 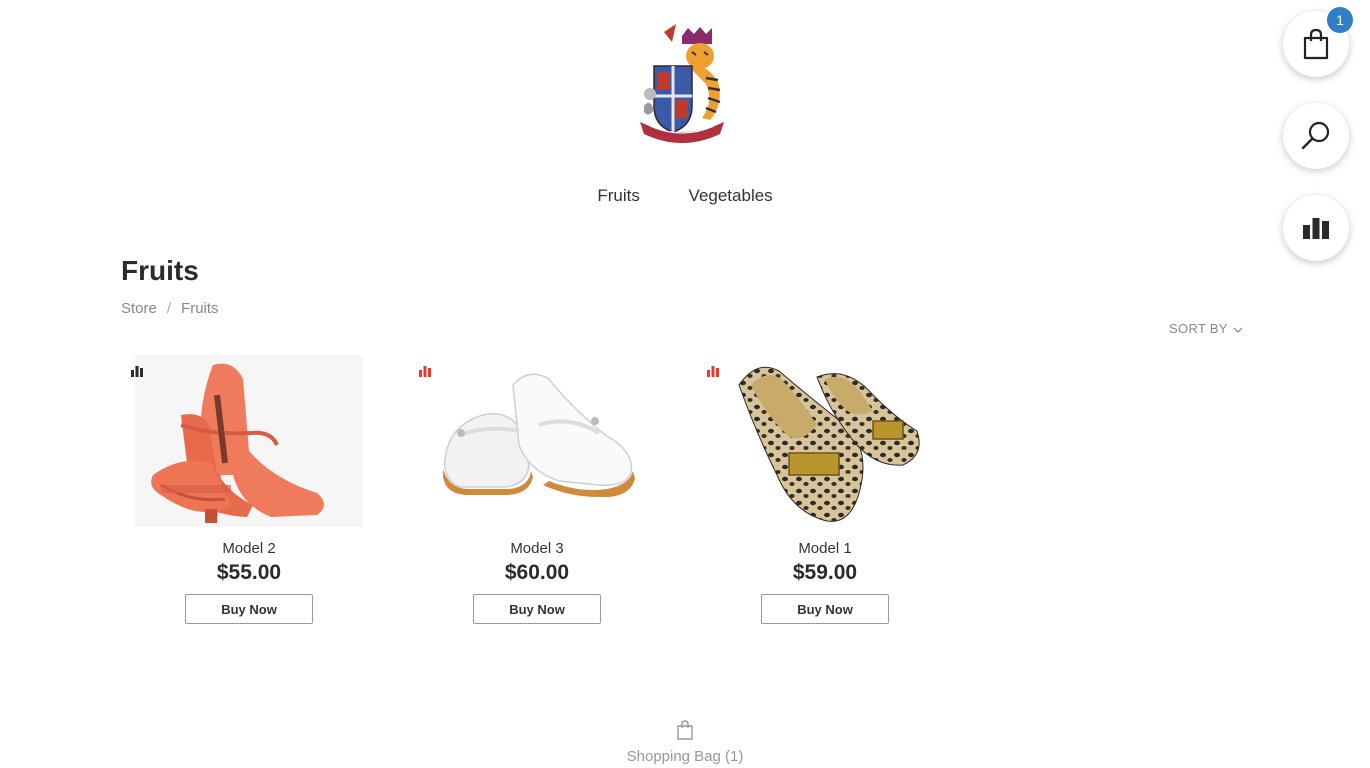 What do you see at coordinates (685, 756) in the screenshot?
I see `shopping-bag-label: Shopping Bag (1)` at bounding box center [685, 756].